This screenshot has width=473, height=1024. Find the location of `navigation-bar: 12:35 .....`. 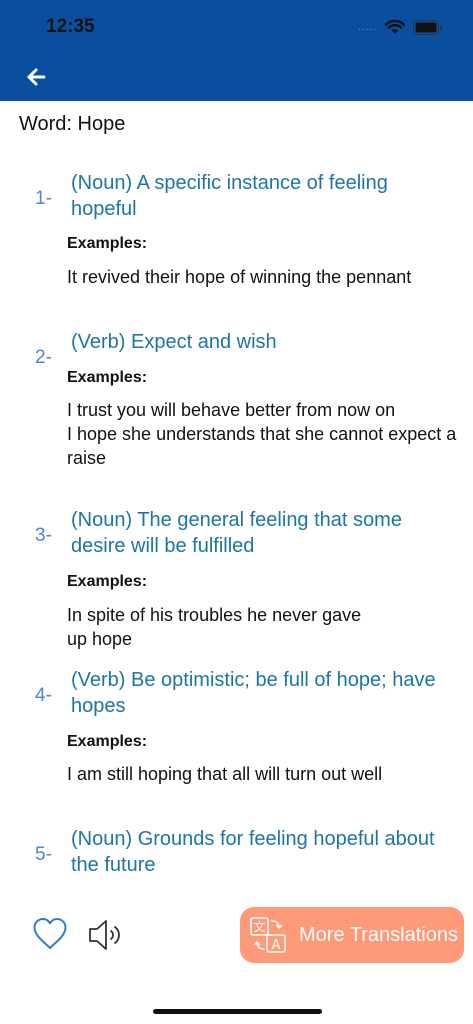

navigation-bar: 12:35 ..... is located at coordinates (236, 50).